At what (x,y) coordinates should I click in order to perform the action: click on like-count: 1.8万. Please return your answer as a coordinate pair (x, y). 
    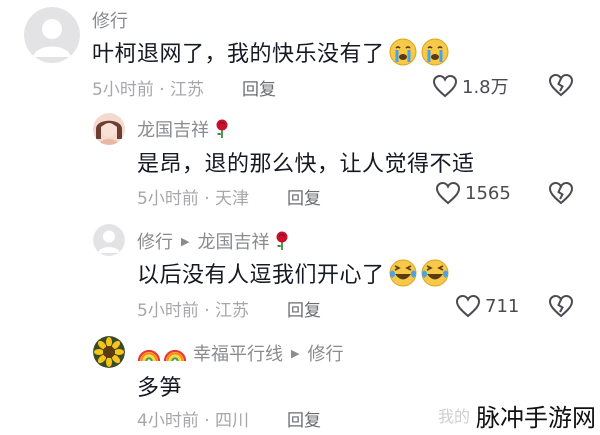
    Looking at the image, I should click on (485, 87).